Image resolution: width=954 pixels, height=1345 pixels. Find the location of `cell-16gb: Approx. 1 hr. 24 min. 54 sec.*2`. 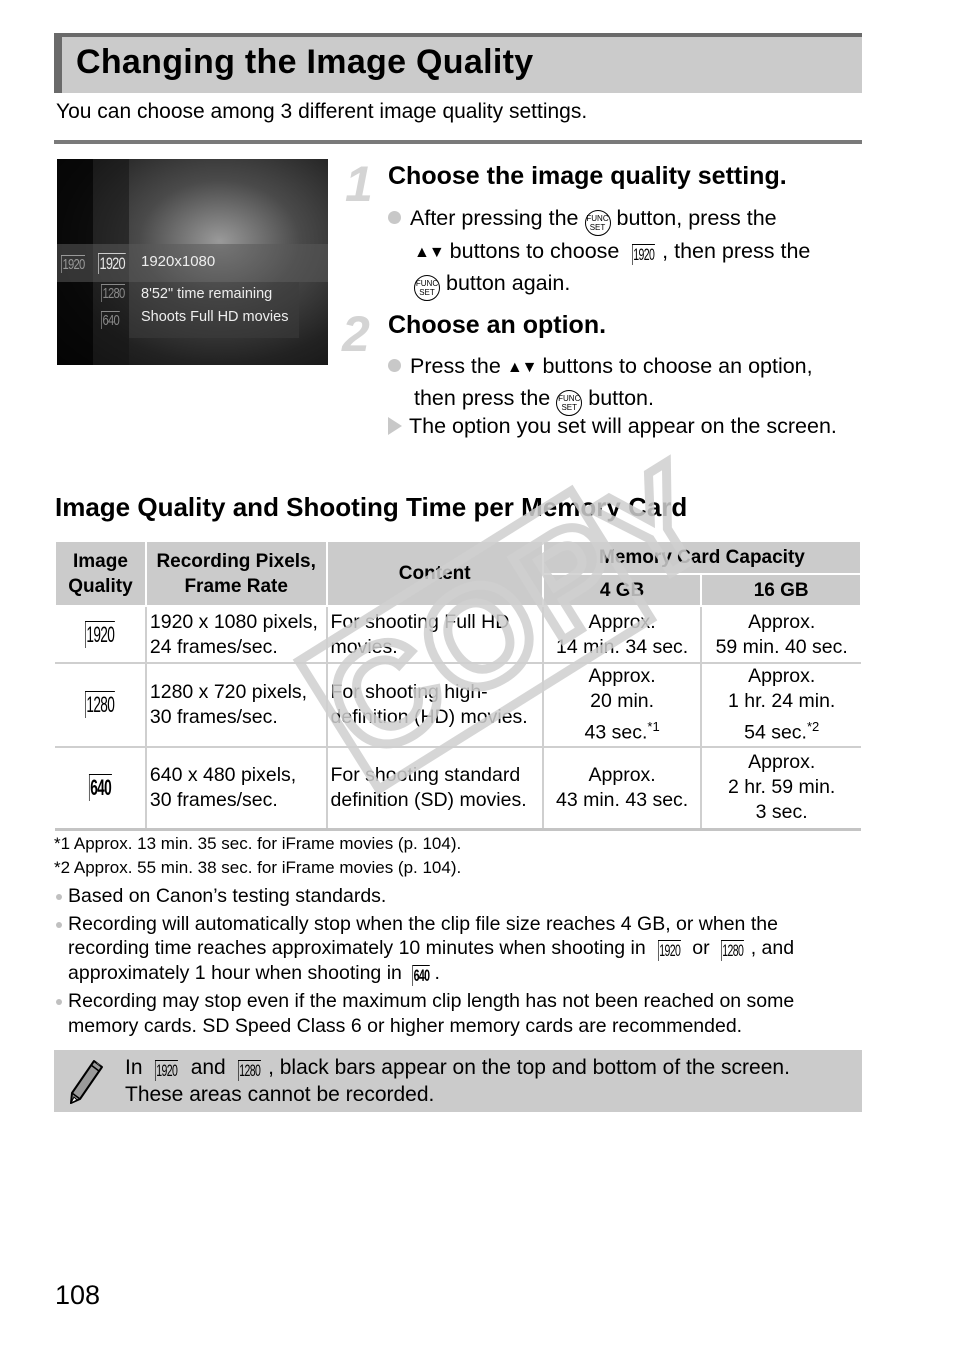

cell-16gb: Approx. 1 hr. 24 min. 54 sec.*2 is located at coordinates (780, 705).